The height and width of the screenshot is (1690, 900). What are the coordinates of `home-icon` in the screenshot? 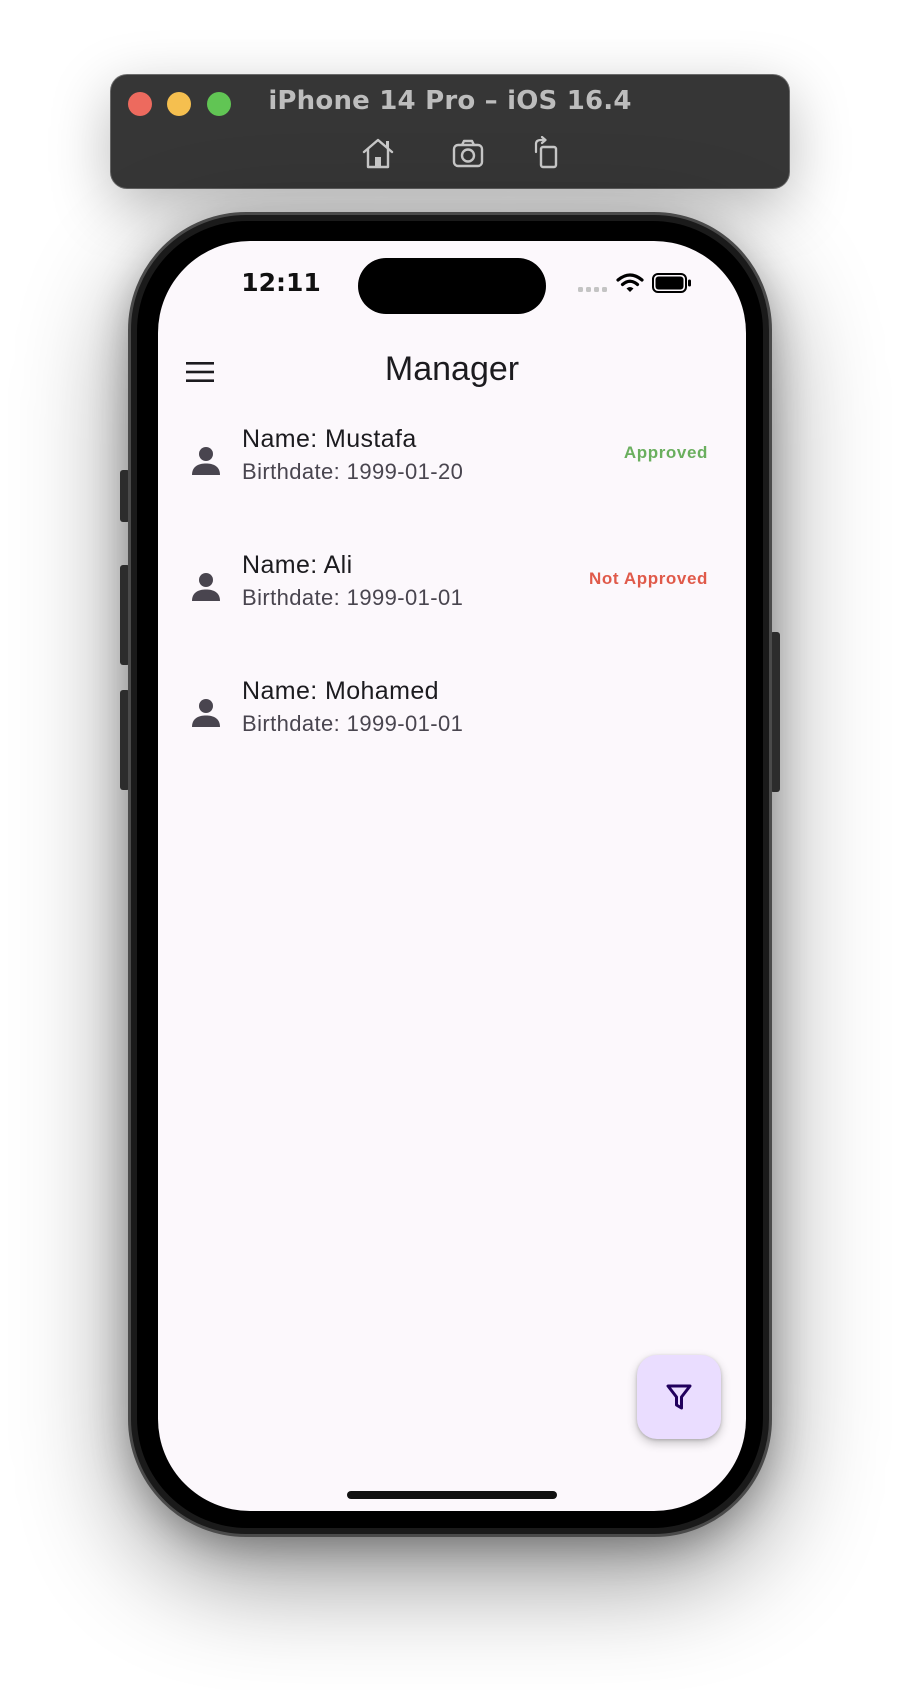 It's located at (378, 153).